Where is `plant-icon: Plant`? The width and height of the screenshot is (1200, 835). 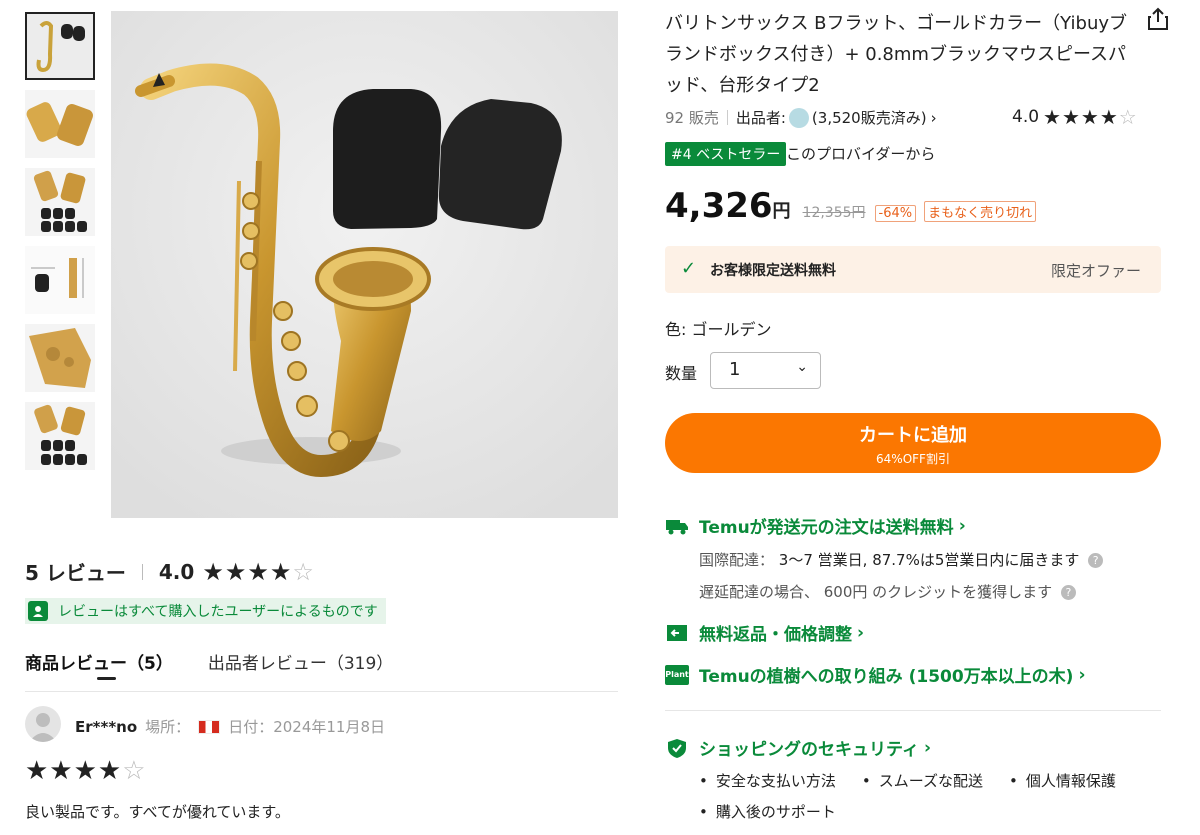 plant-icon: Plant is located at coordinates (677, 674).